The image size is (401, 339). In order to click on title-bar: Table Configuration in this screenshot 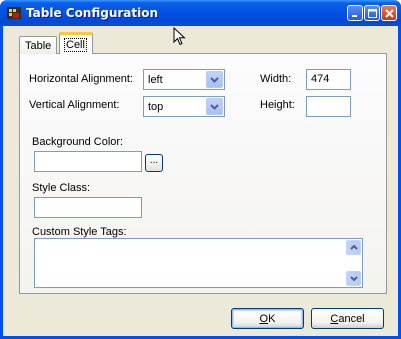, I will do `click(200, 13)`.